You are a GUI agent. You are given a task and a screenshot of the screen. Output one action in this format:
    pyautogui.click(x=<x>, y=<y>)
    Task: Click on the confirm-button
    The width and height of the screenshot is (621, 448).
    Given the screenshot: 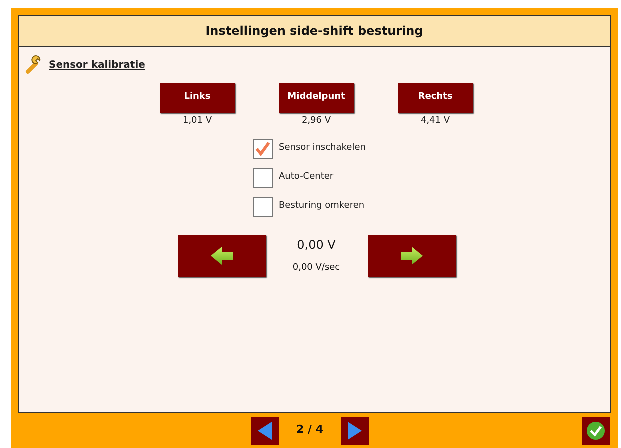 What is the action you would take?
    pyautogui.click(x=596, y=430)
    